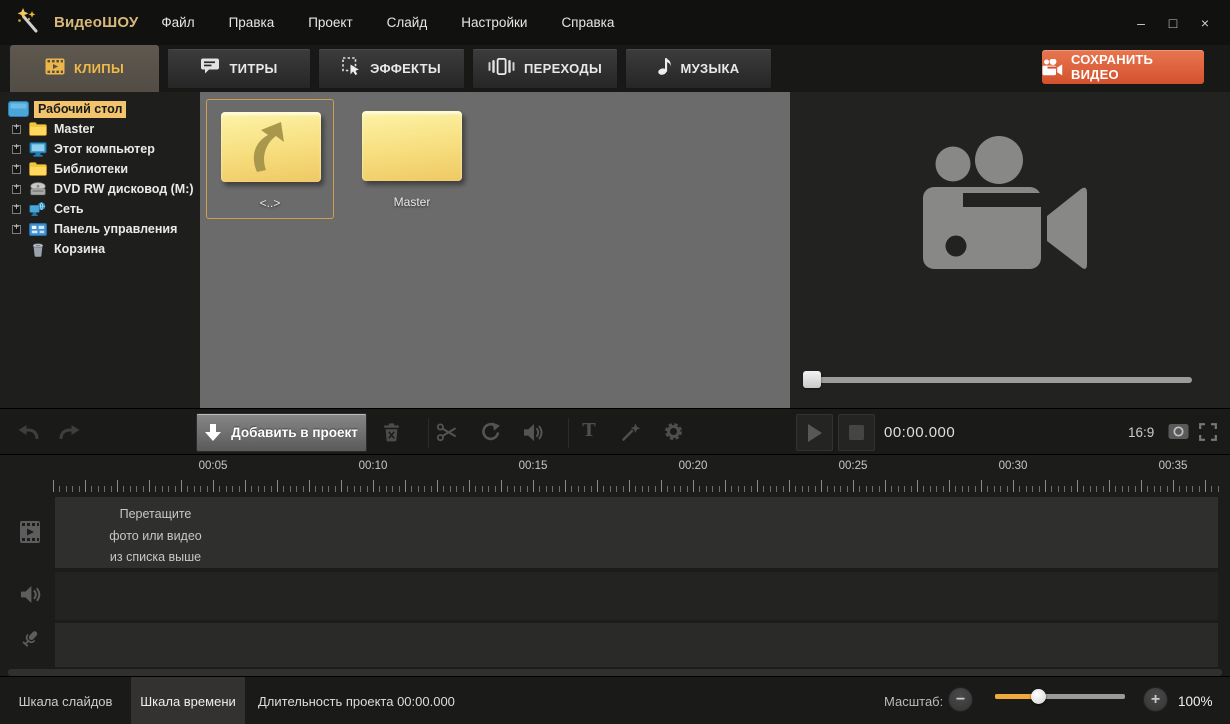  I want to click on tree-item-computer: Этот компьютер, so click(100, 149).